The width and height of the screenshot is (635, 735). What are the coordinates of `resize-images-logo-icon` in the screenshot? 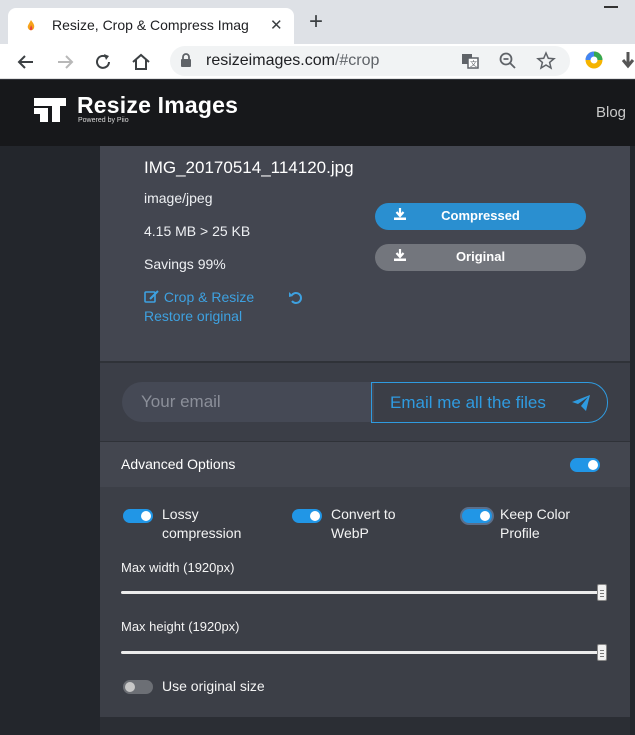 It's located at (50, 110).